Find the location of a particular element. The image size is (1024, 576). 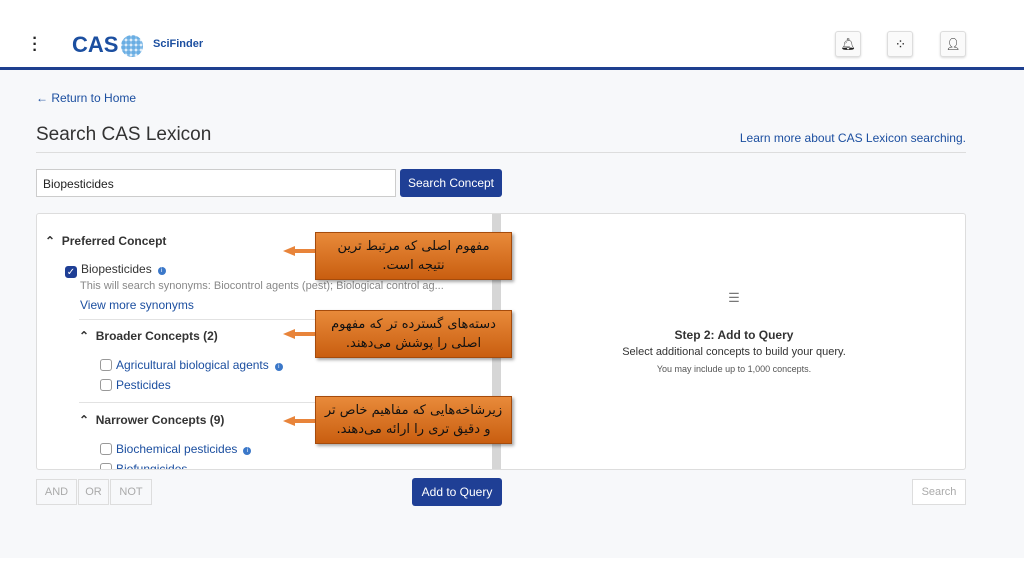

view-more-synonyms-link: View more synonyms is located at coordinates (137, 305).